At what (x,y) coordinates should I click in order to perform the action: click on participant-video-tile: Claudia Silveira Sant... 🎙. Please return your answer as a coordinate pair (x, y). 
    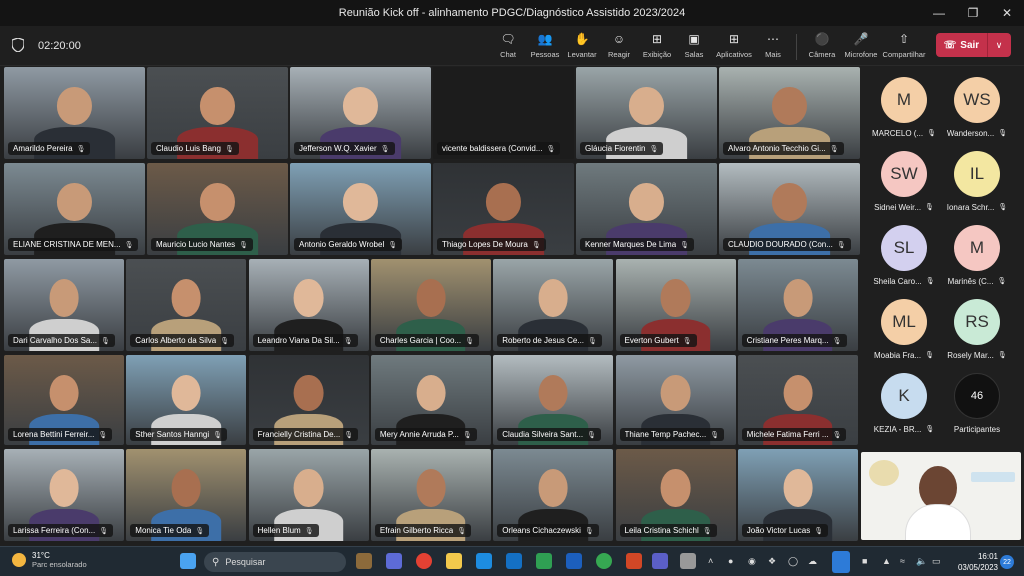
    Looking at the image, I should click on (553, 400).